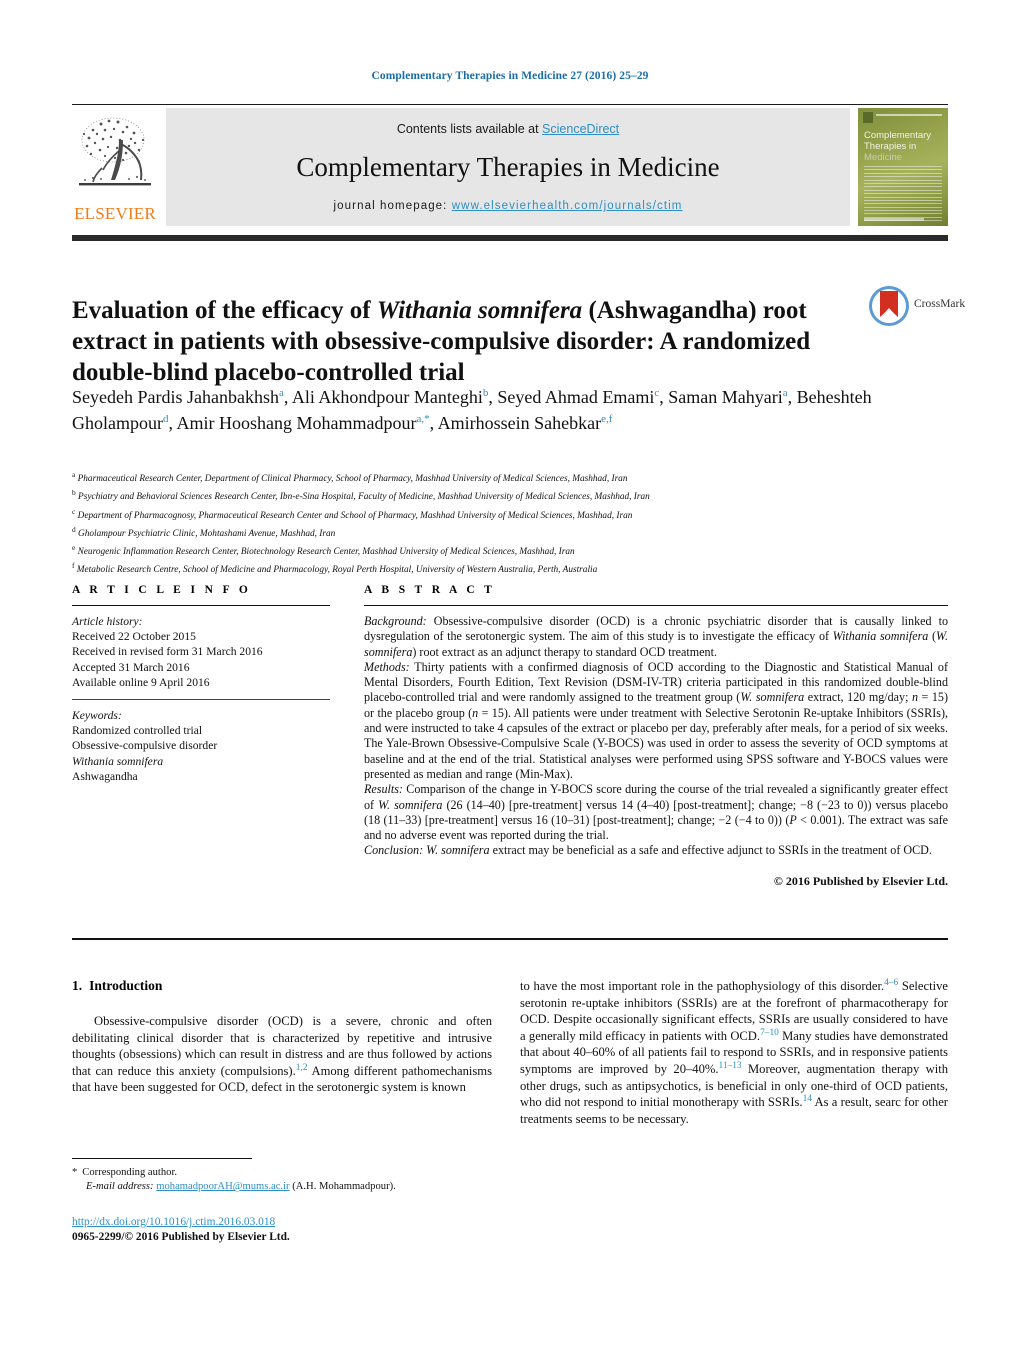 The image size is (1020, 1351). I want to click on email-label: E-mail address:, so click(120, 1187).